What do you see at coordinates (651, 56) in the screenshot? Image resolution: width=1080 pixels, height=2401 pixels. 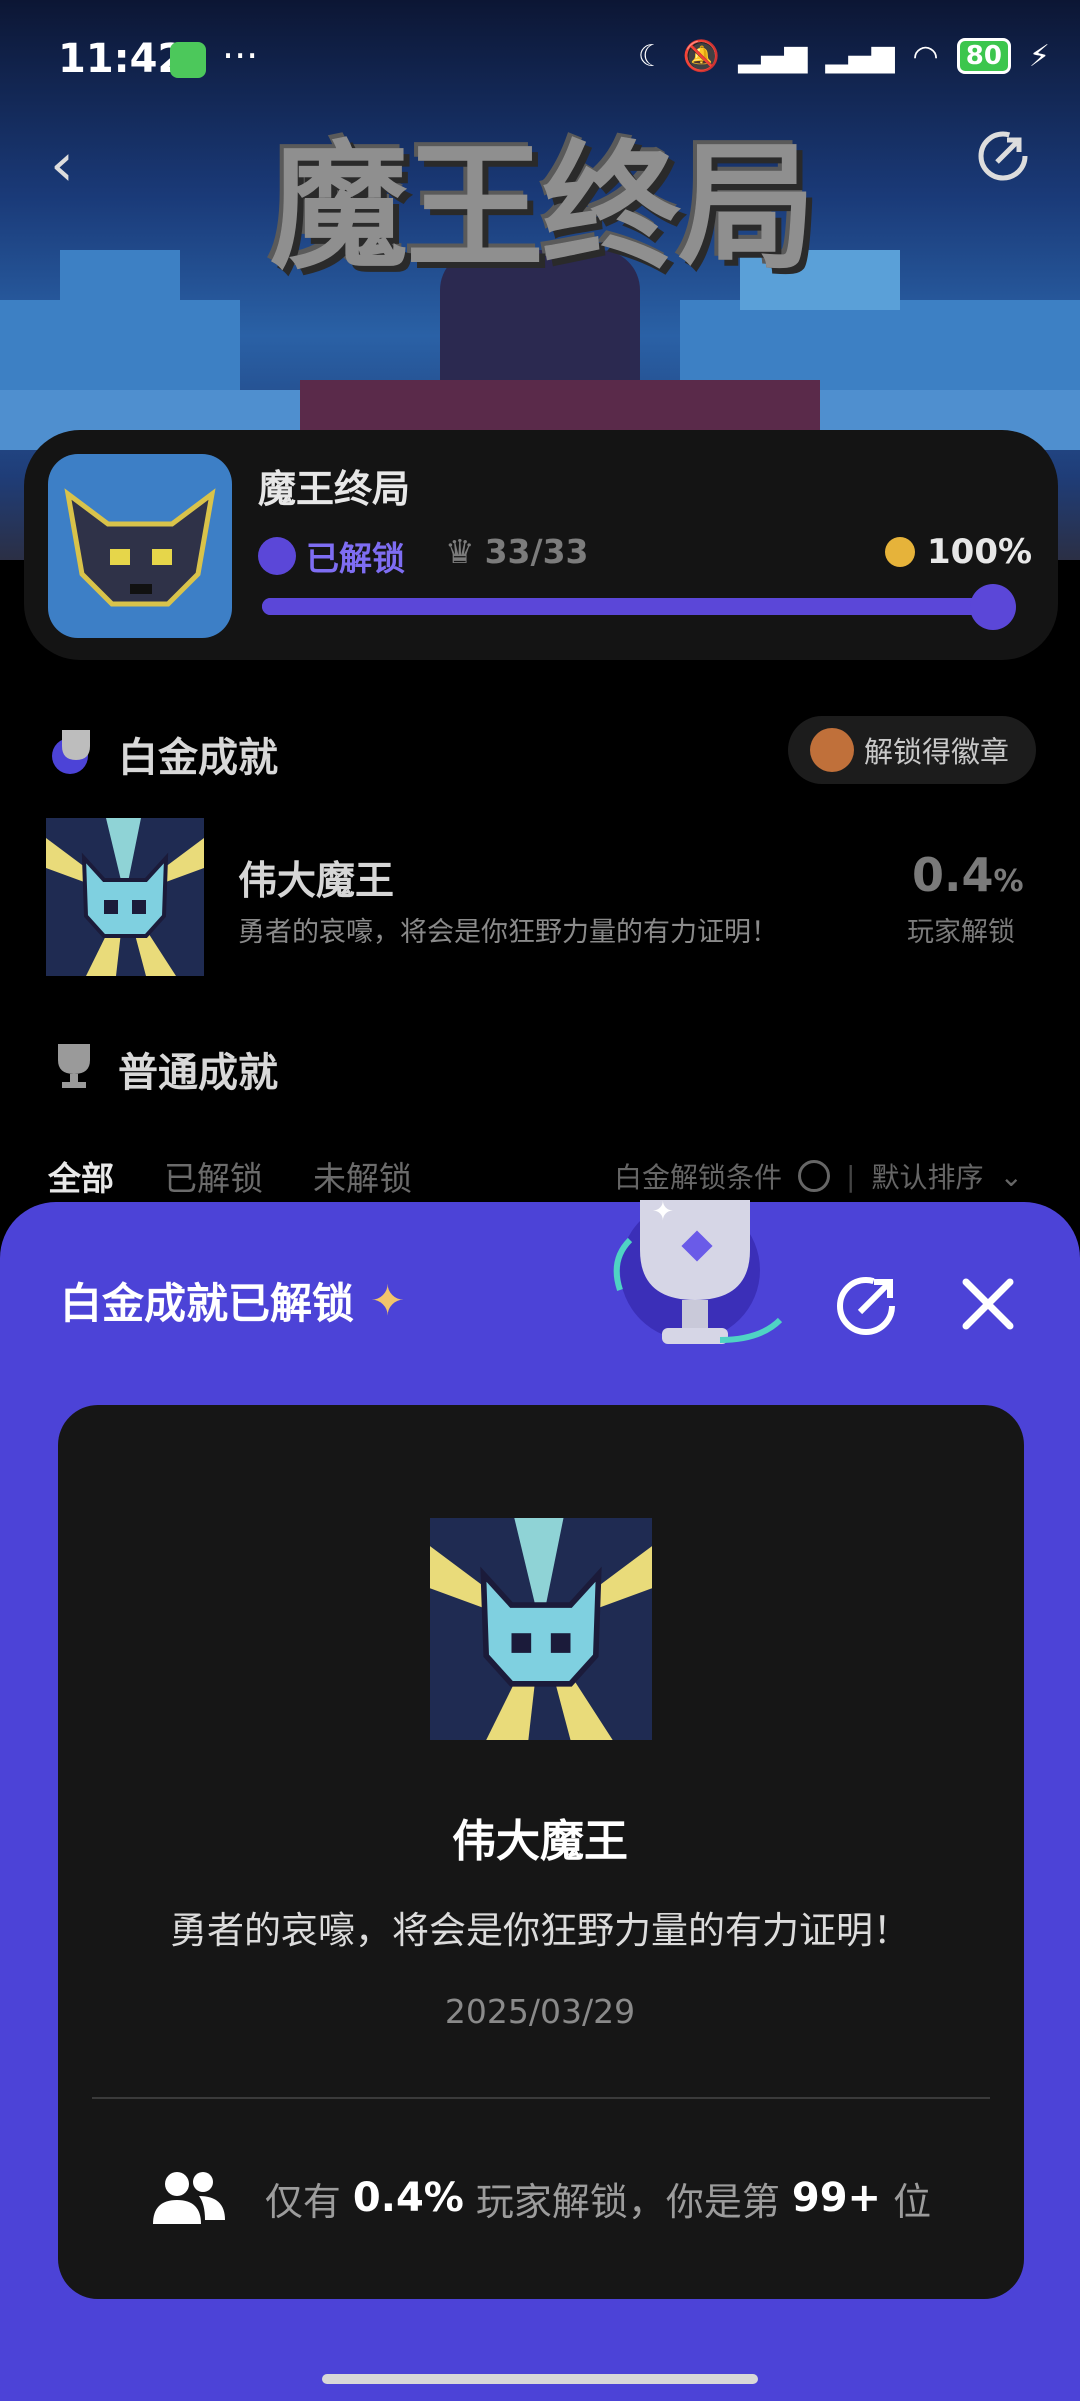 I see `moon-icon: ☾` at bounding box center [651, 56].